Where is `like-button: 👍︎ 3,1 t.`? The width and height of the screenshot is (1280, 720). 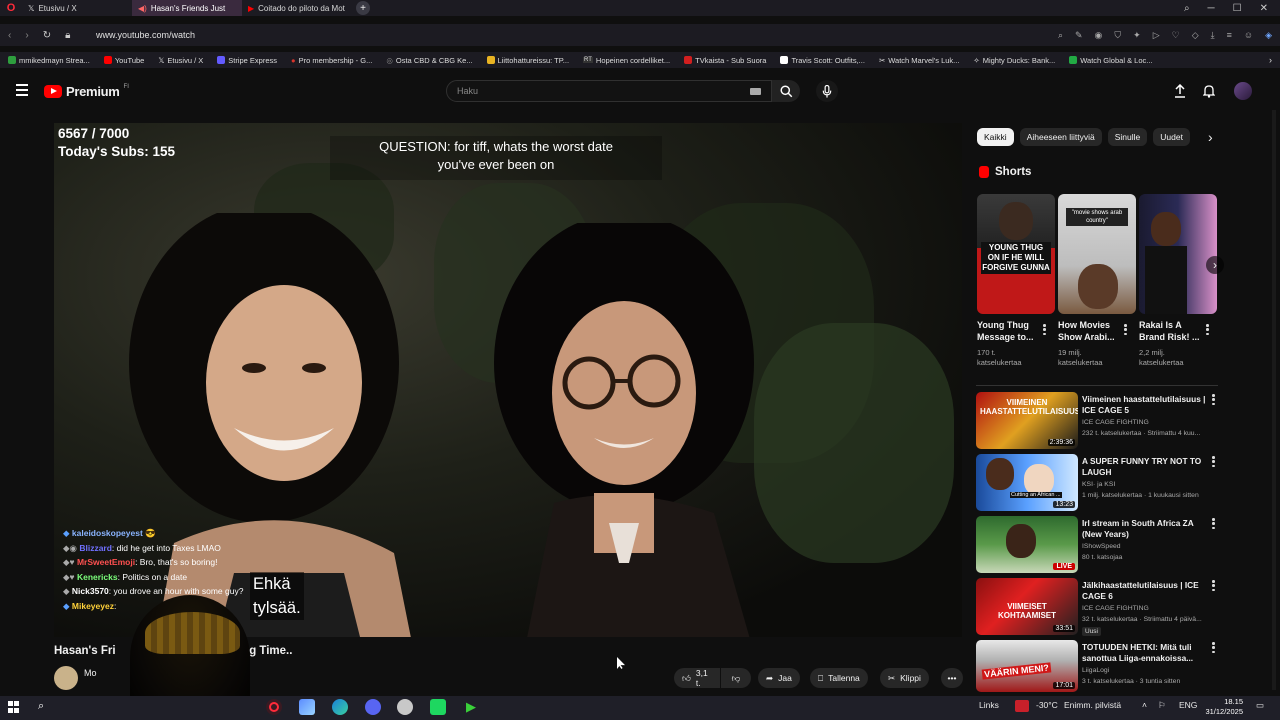
like-button: 👍︎ 3,1 t. is located at coordinates (697, 678).